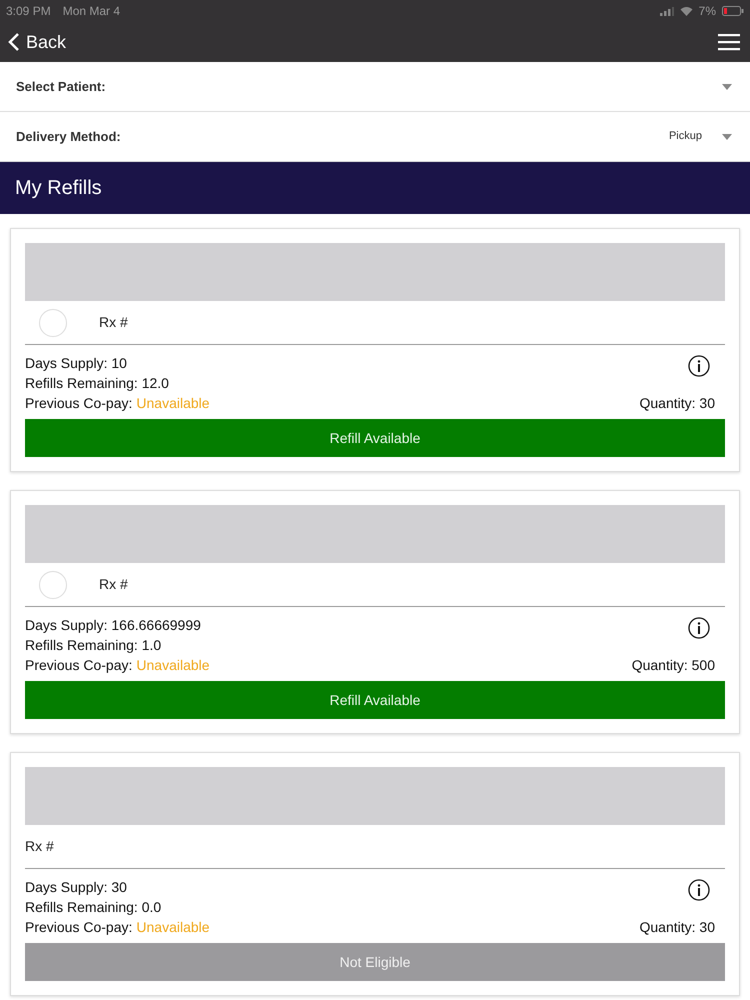 This screenshot has width=750, height=1000. Describe the element at coordinates (729, 42) in the screenshot. I see `menu-icon` at that location.